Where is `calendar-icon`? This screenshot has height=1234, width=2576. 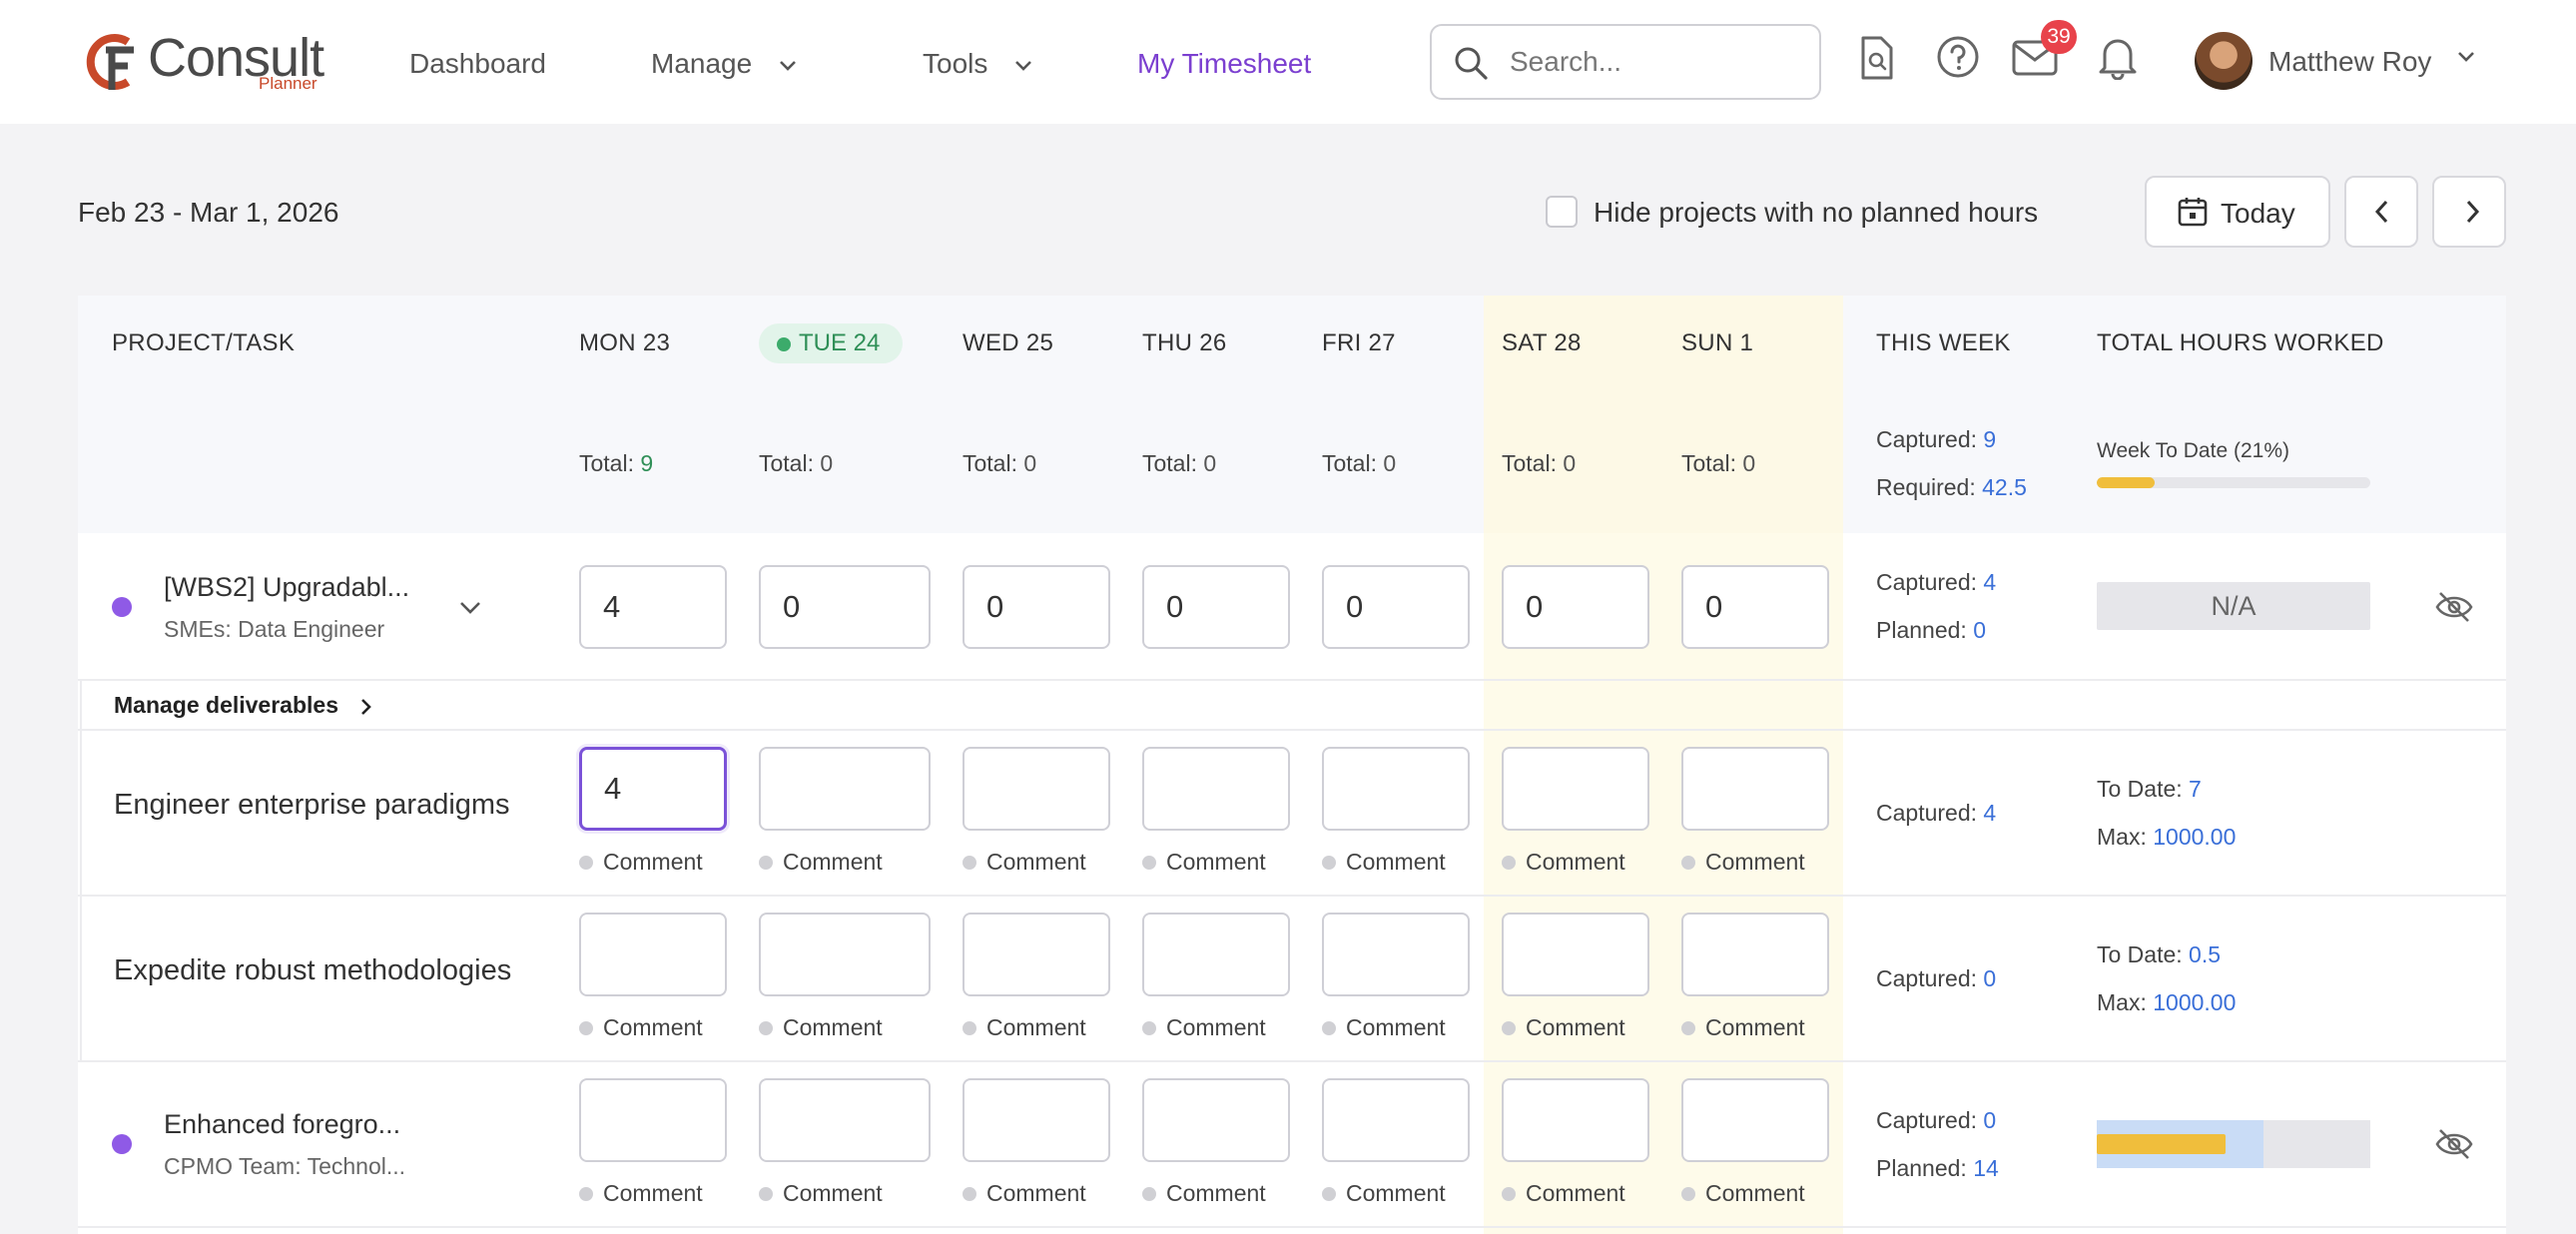
calendar-icon is located at coordinates (2193, 212).